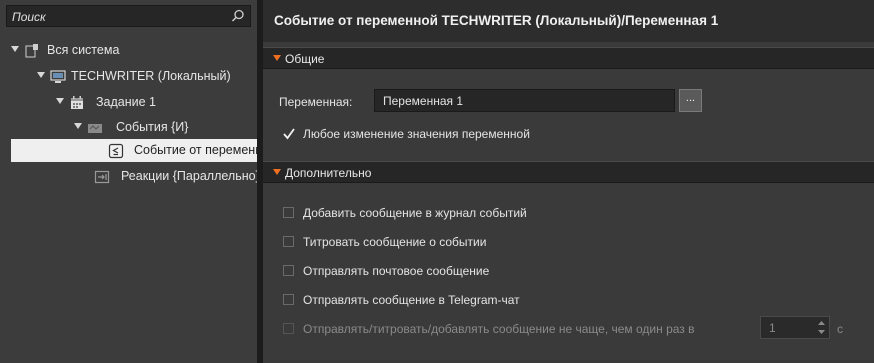  I want to click on journal-checkbox, so click(288, 212).